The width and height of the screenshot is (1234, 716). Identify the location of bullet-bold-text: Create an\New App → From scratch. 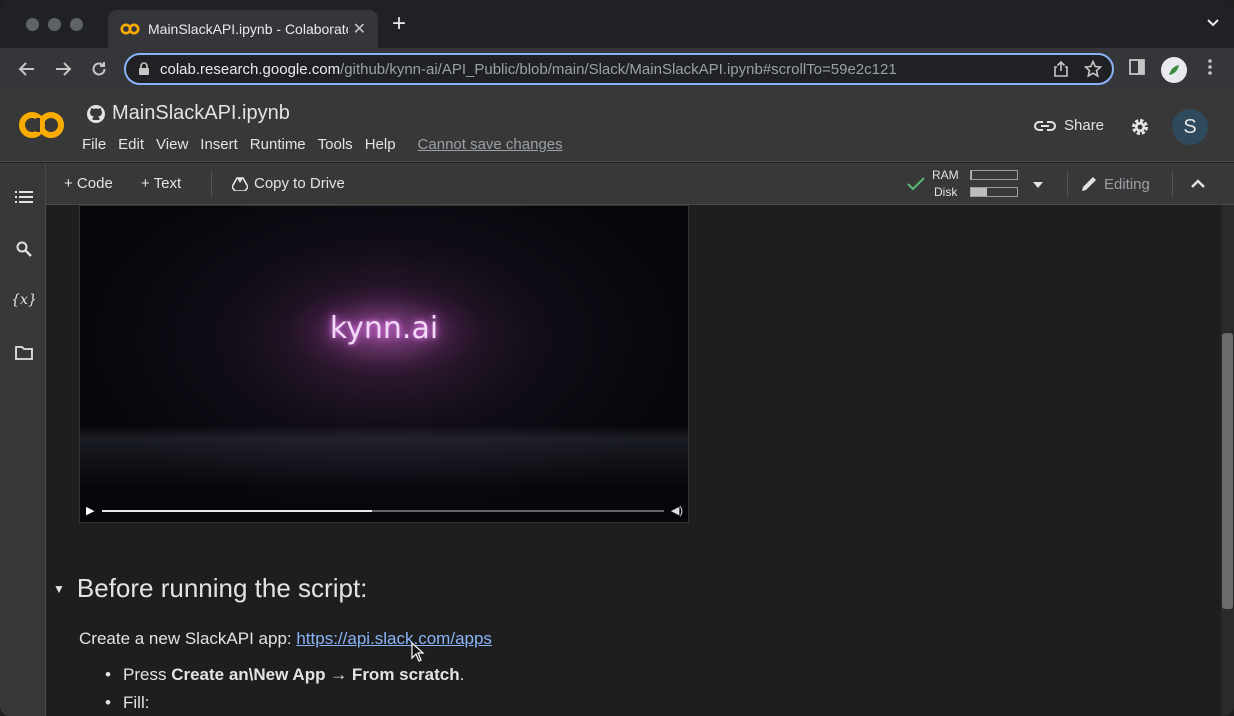
(315, 674).